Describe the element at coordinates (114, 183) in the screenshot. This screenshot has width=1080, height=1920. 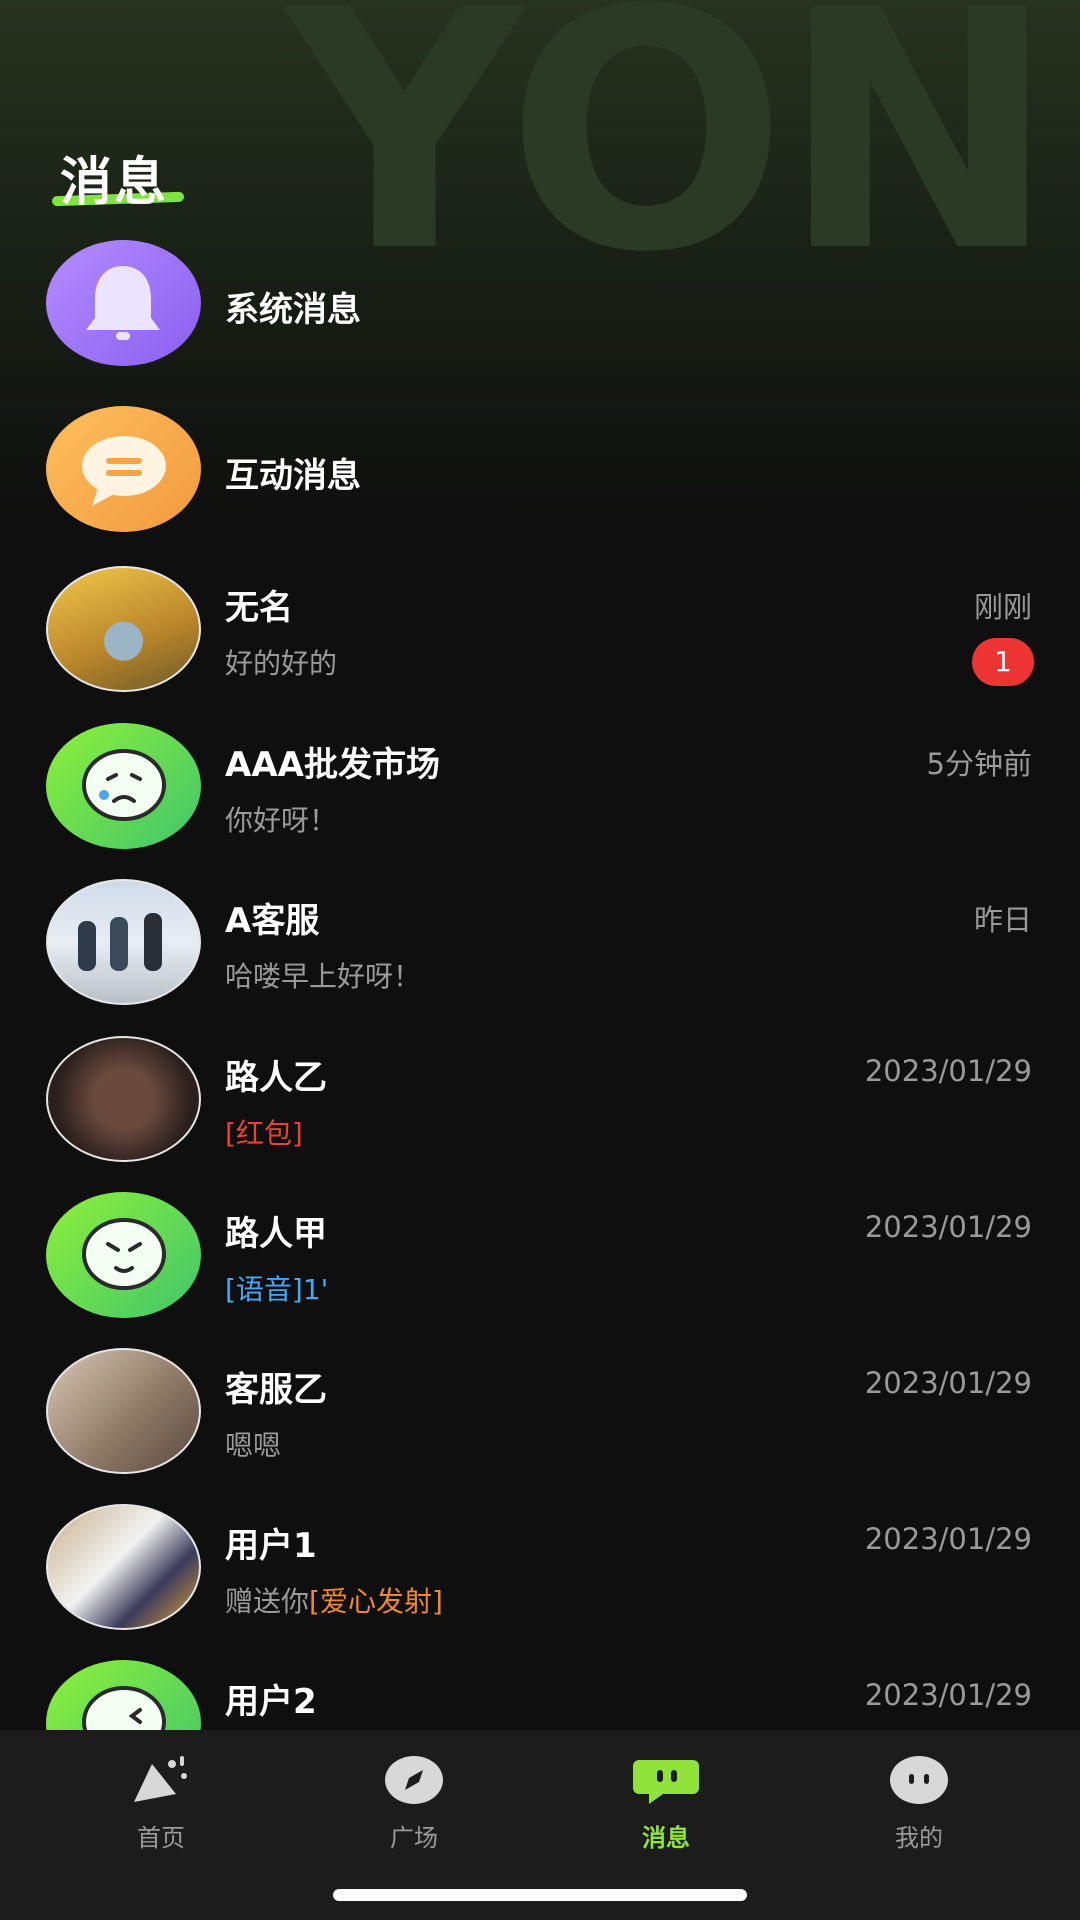
I see `page-title: 消息` at that location.